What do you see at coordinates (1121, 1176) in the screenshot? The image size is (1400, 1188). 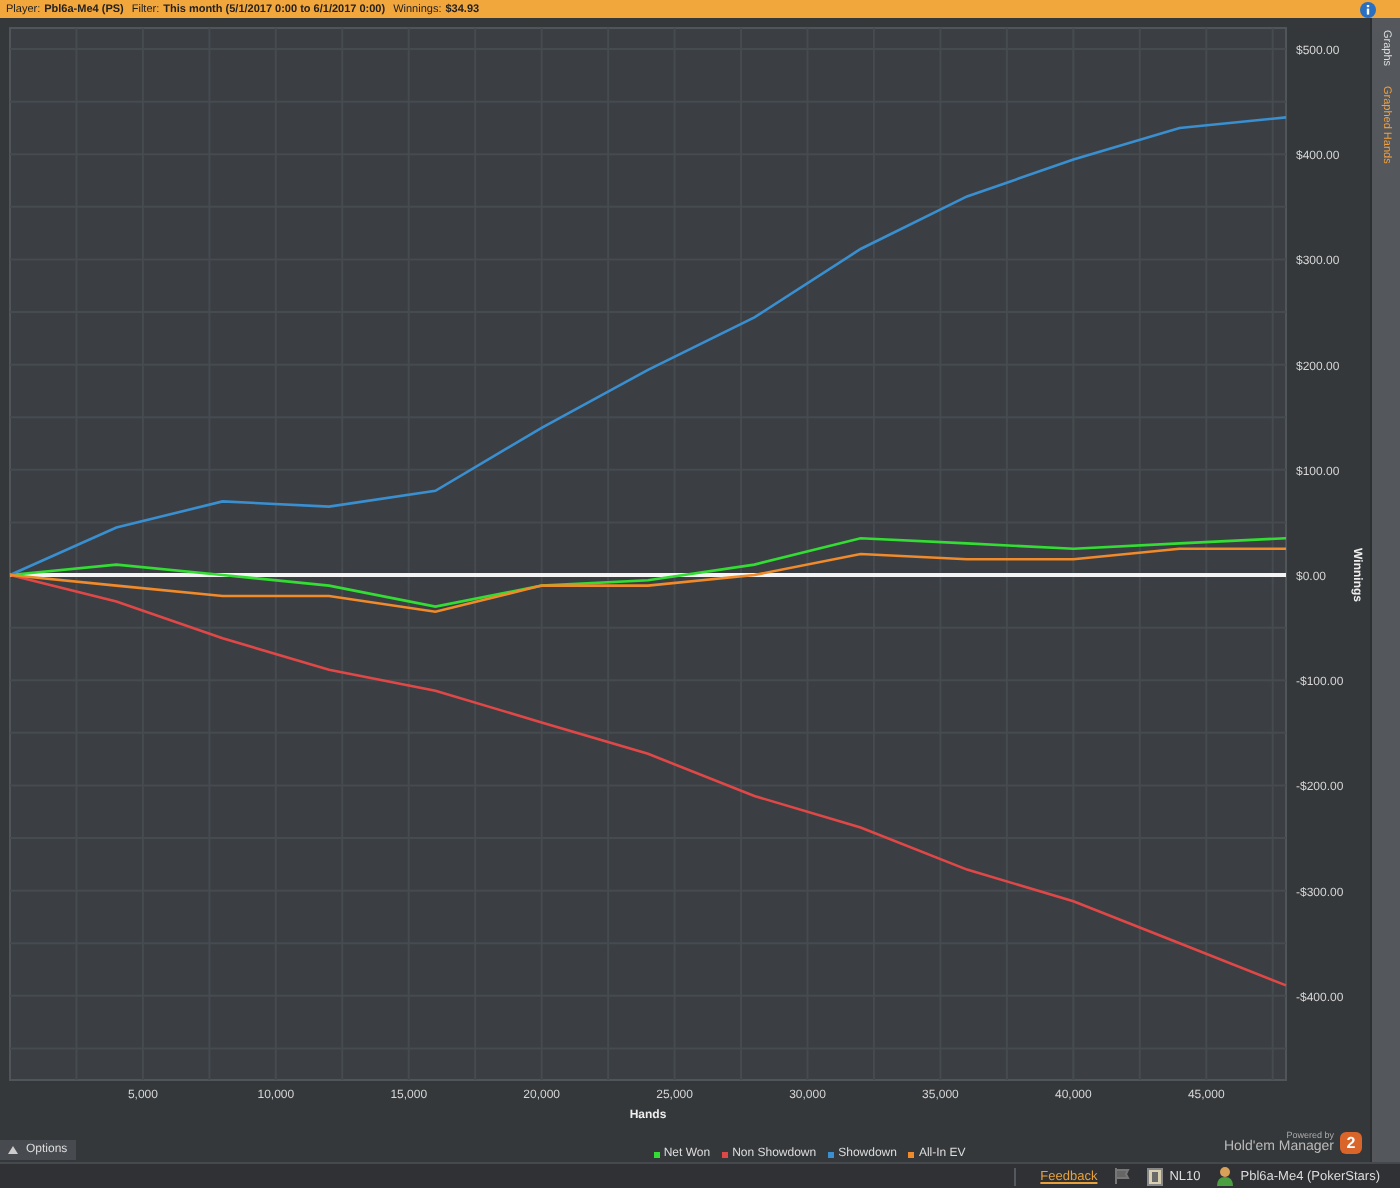 I see `flag-icon` at bounding box center [1121, 1176].